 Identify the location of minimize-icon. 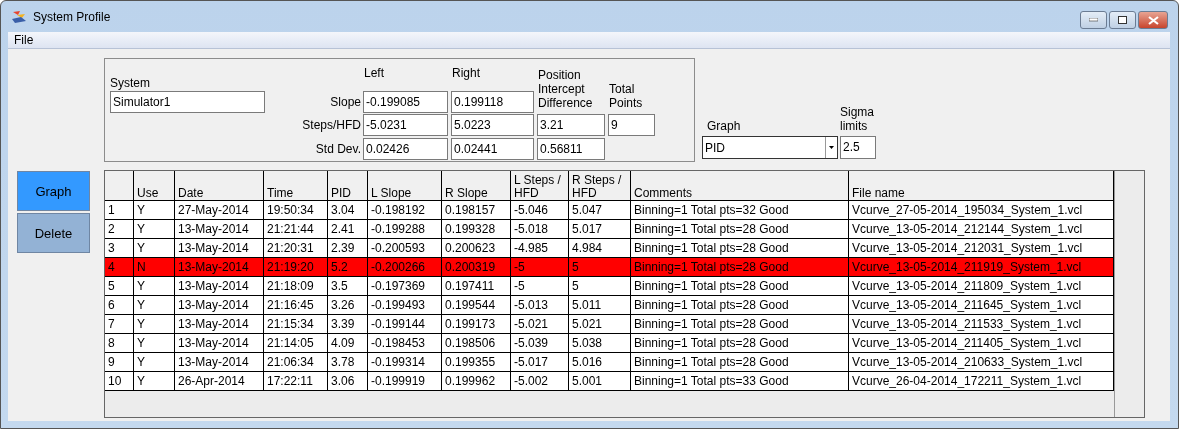
(1093, 20).